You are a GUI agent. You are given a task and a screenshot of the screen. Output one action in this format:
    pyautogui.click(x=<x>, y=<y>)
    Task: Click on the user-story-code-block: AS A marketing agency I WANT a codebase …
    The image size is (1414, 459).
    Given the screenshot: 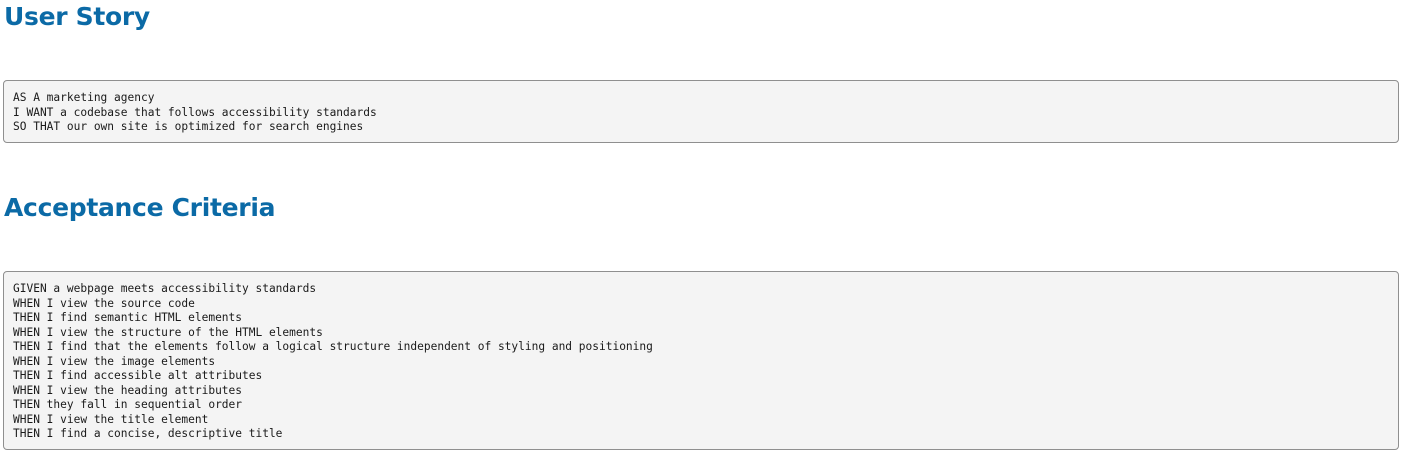 What is the action you would take?
    pyautogui.click(x=701, y=111)
    